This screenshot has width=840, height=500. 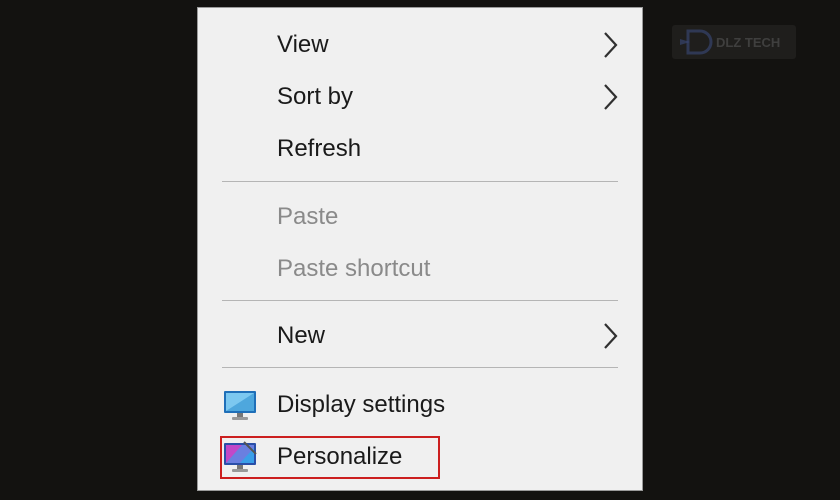 I want to click on display-settings-icon, so click(x=240, y=405).